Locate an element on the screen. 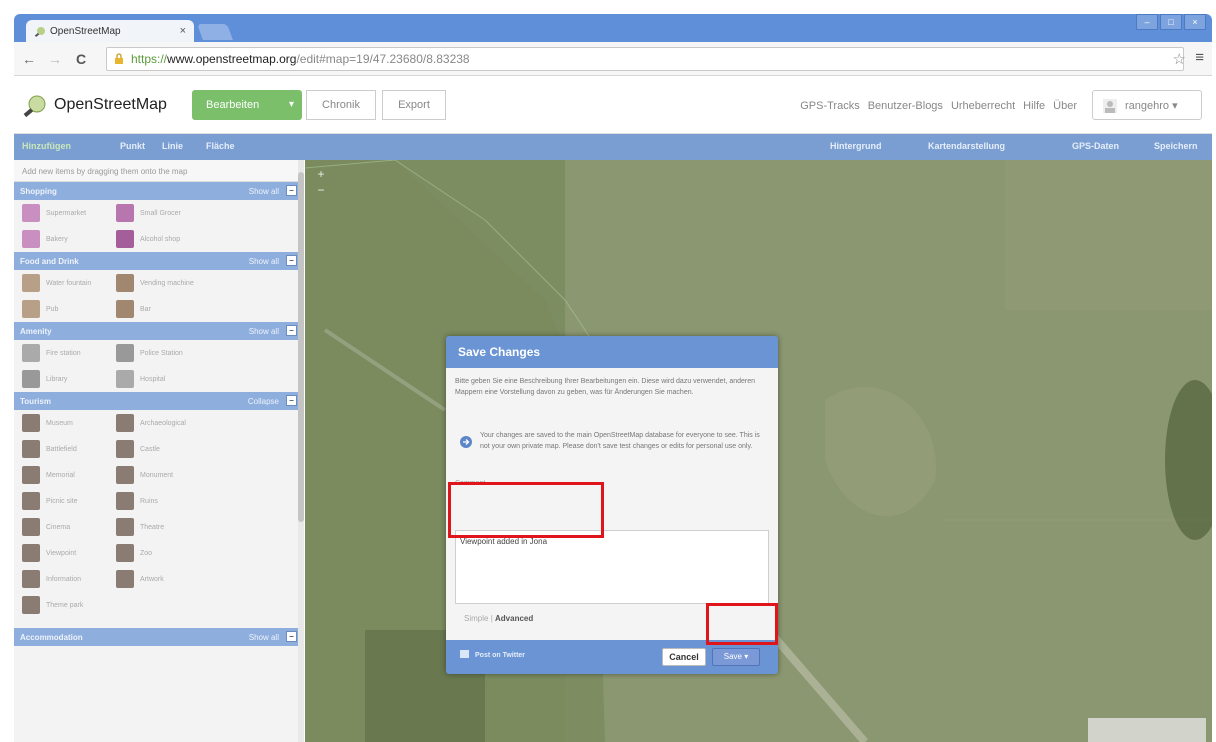 This screenshot has width=1216, height=742. preset-row: Supermarket Small Grocer is located at coordinates (158, 213).